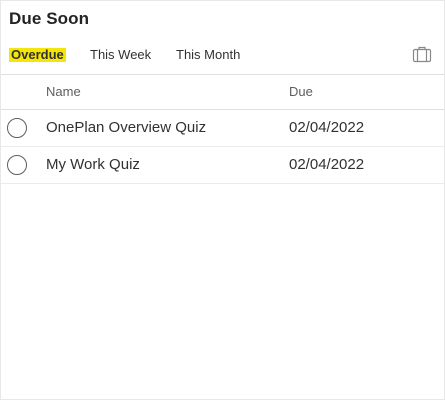  I want to click on table-header: Name Due, so click(222, 92).